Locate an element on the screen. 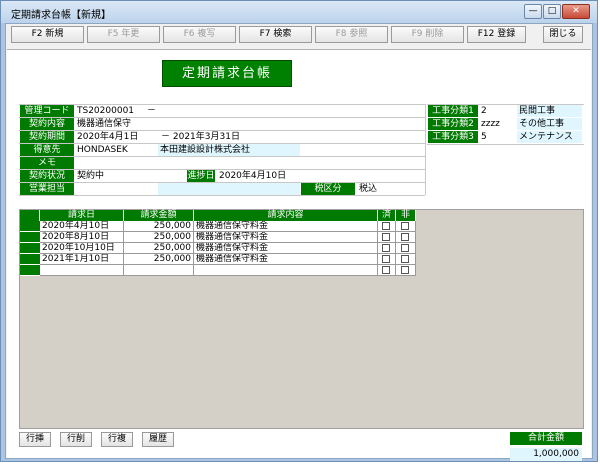  grid-cell-amount is located at coordinates (159, 270).